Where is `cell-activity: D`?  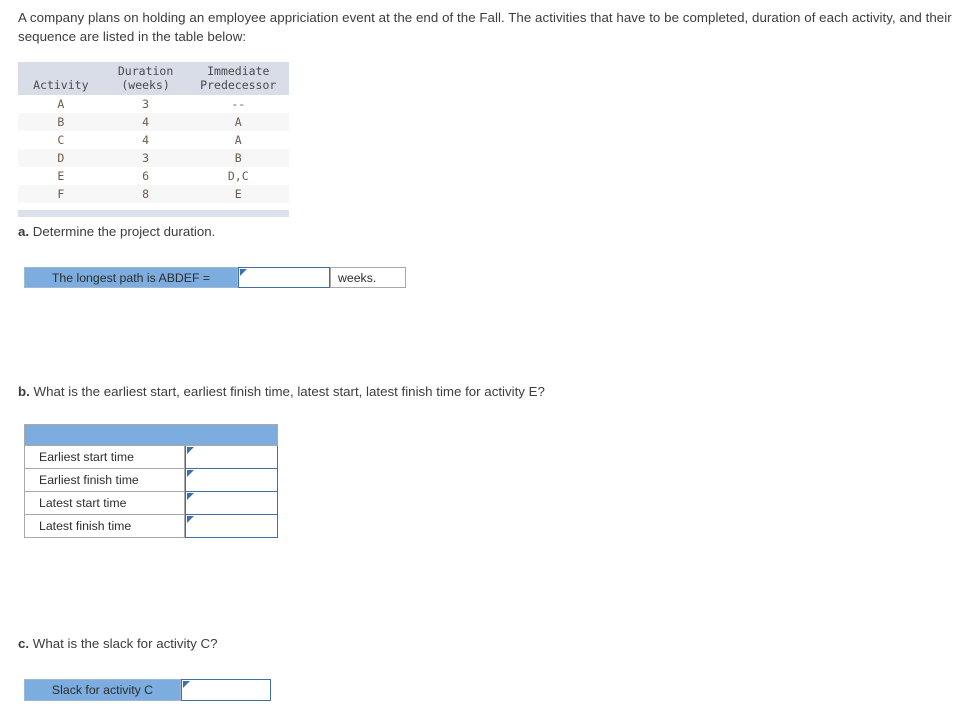 cell-activity: D is located at coordinates (61, 158).